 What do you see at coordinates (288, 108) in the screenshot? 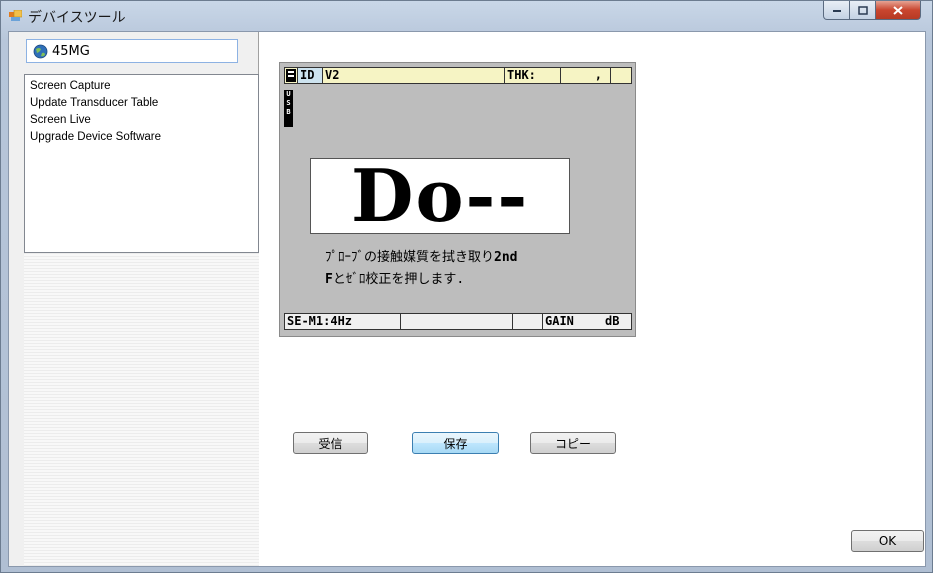
I see `usb-icon: USB` at bounding box center [288, 108].